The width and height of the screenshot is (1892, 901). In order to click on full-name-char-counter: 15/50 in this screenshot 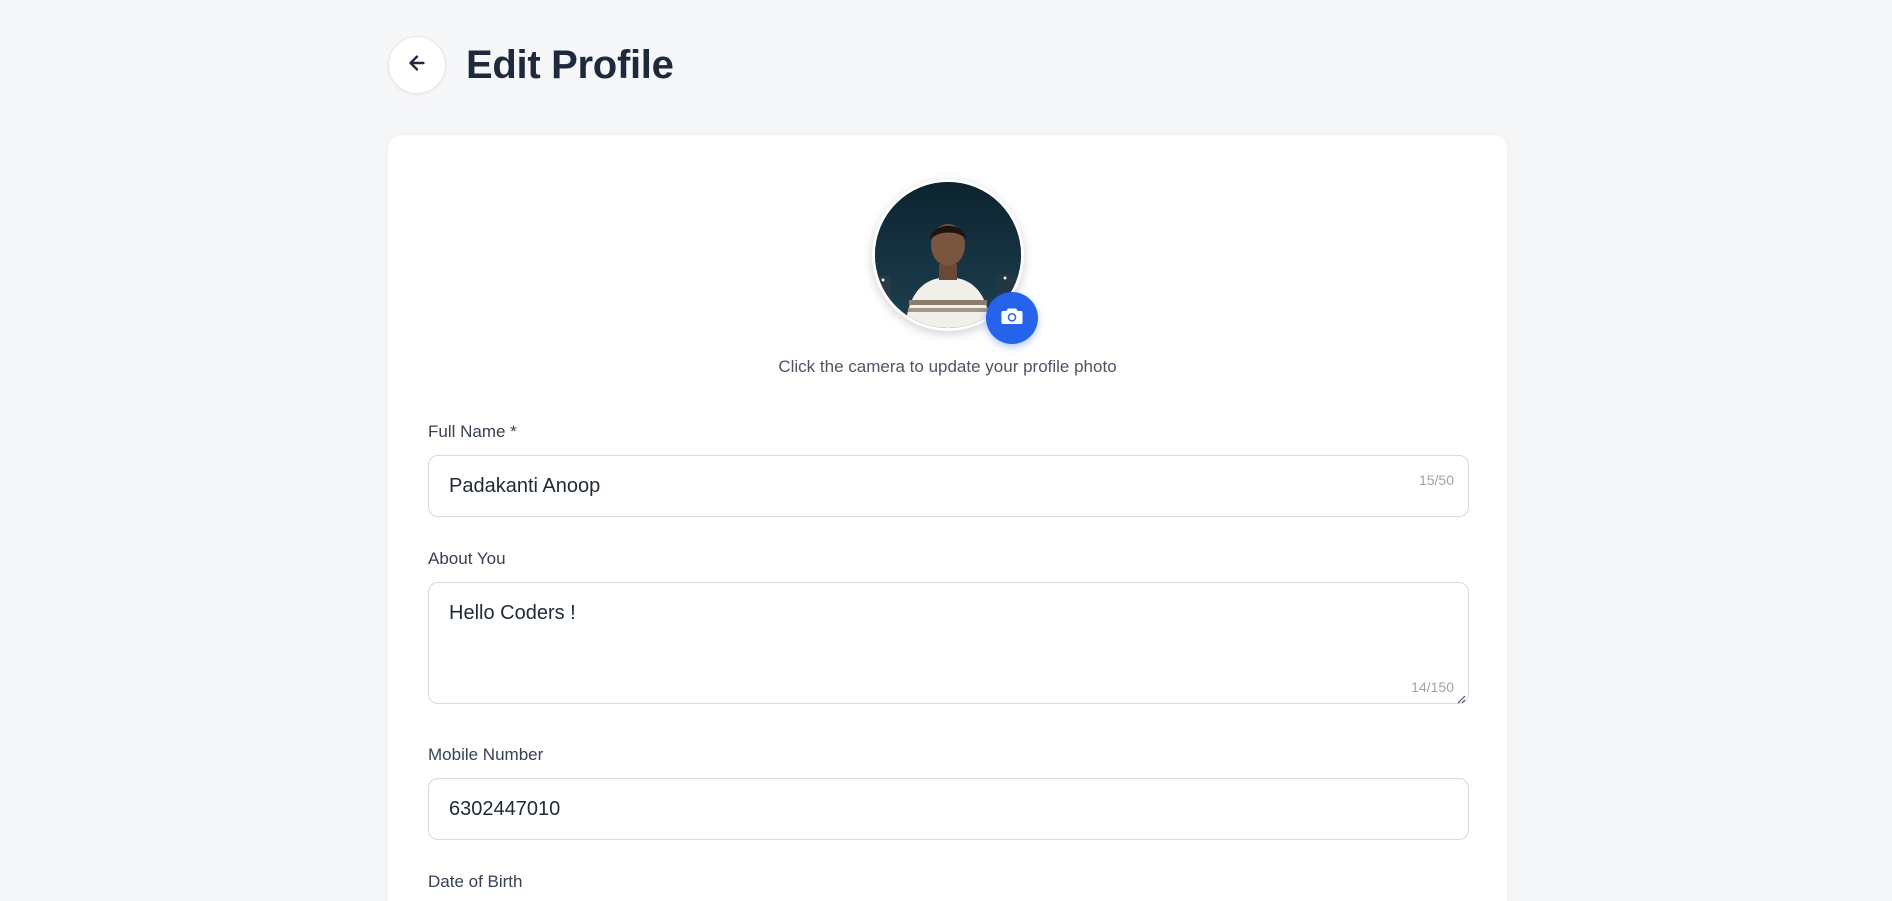, I will do `click(1436, 480)`.